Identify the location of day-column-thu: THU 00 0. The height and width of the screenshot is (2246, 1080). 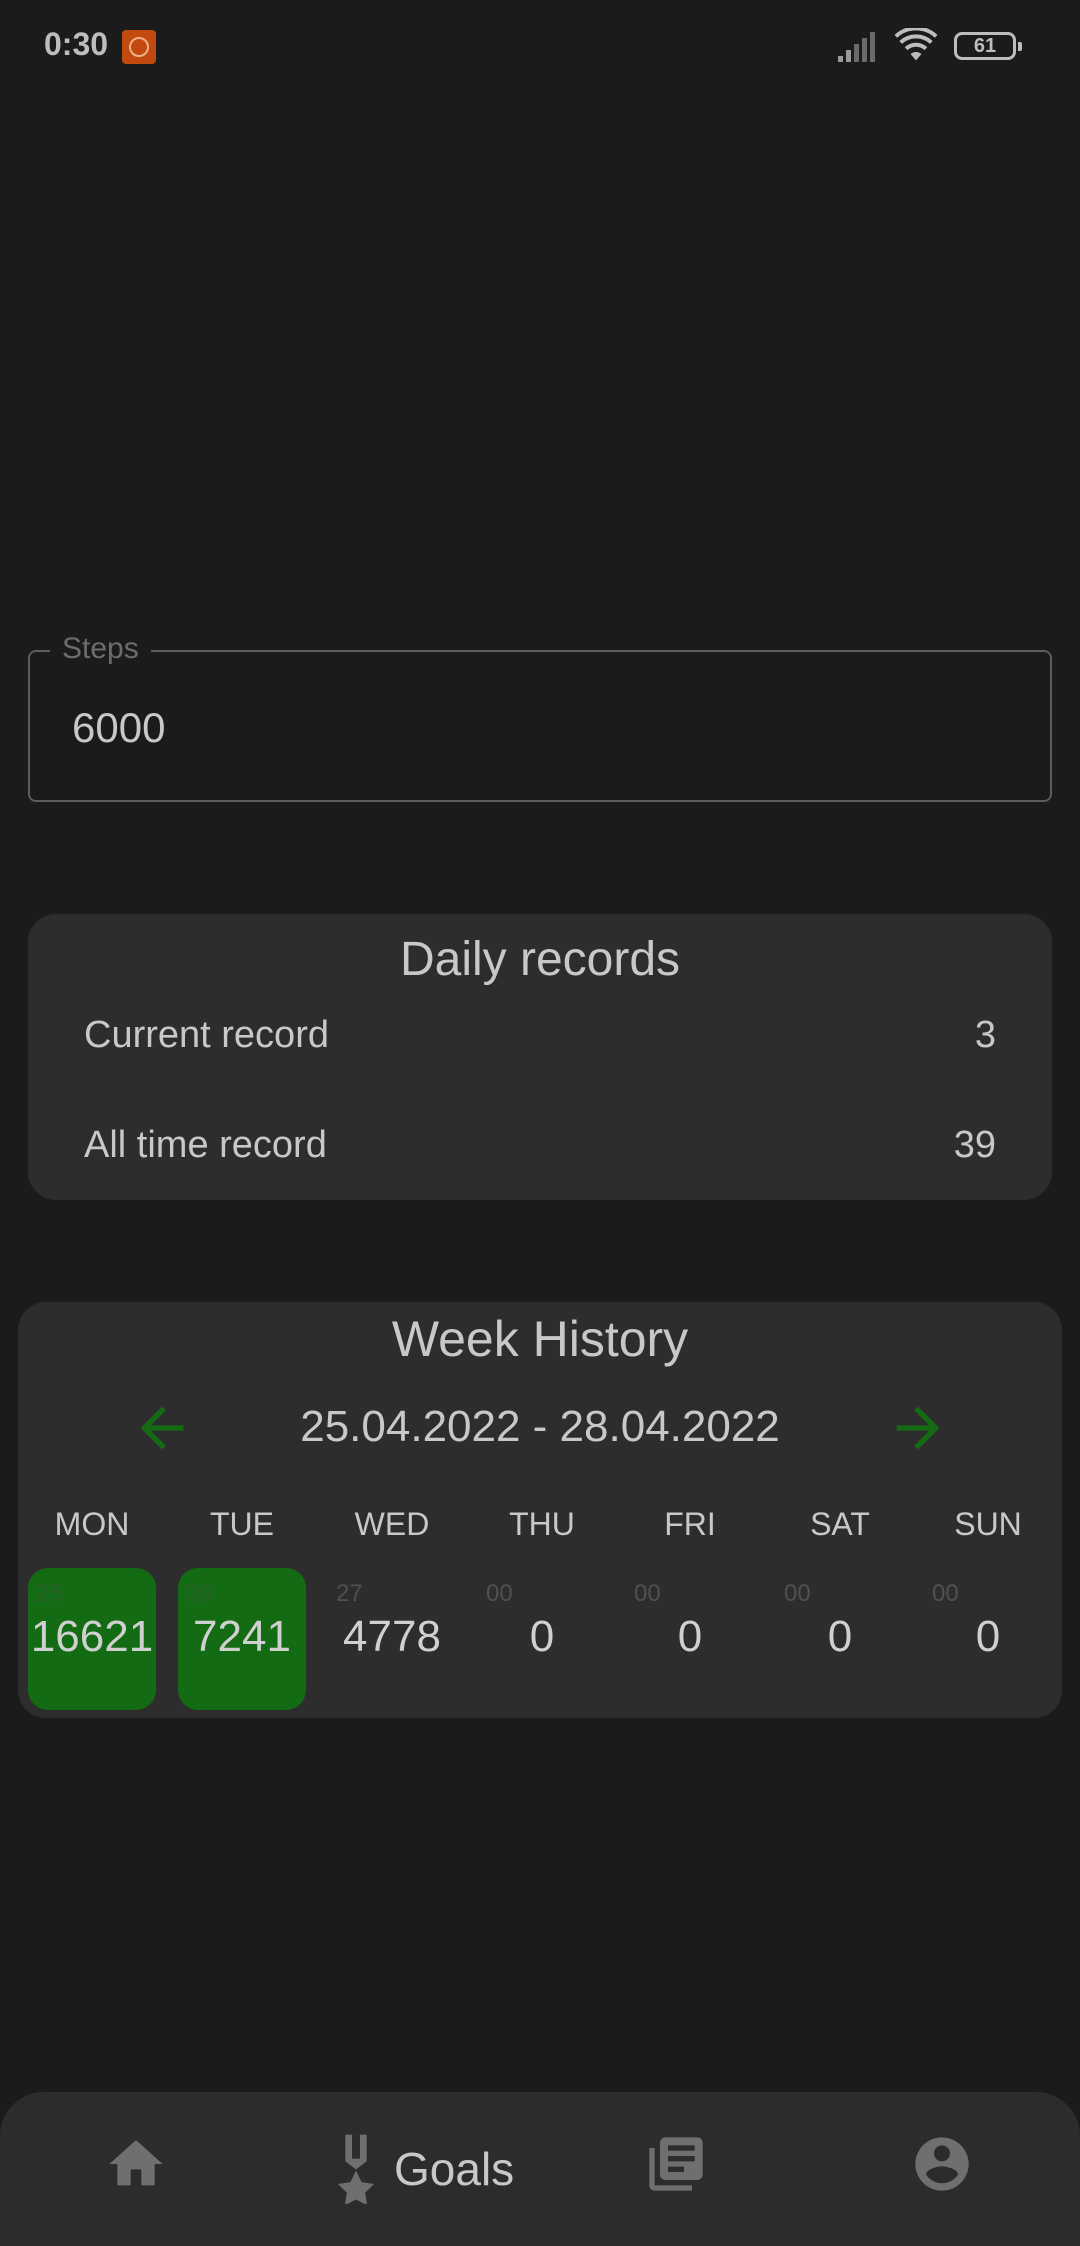
(542, 1512).